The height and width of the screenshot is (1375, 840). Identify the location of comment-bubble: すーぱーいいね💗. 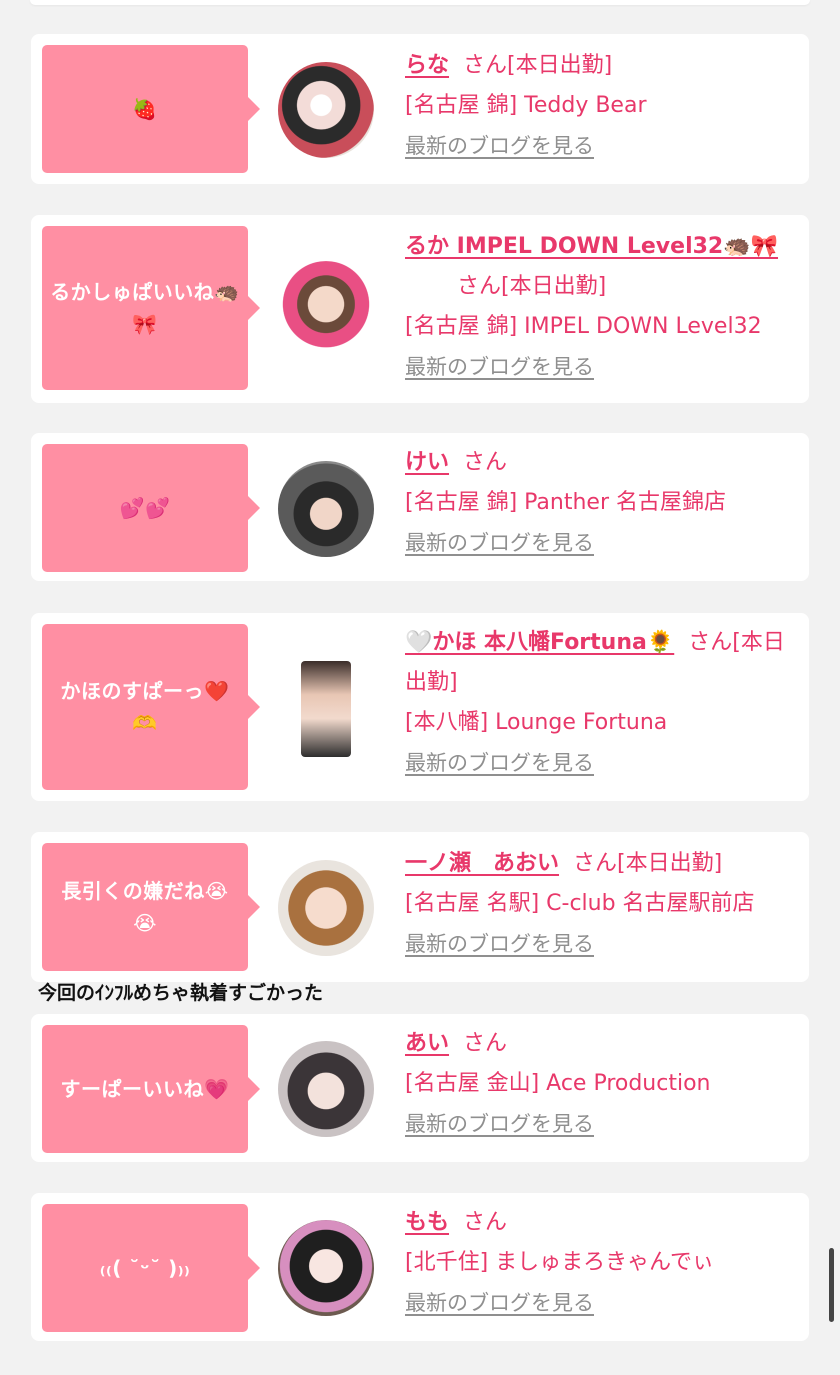
(151, 1089).